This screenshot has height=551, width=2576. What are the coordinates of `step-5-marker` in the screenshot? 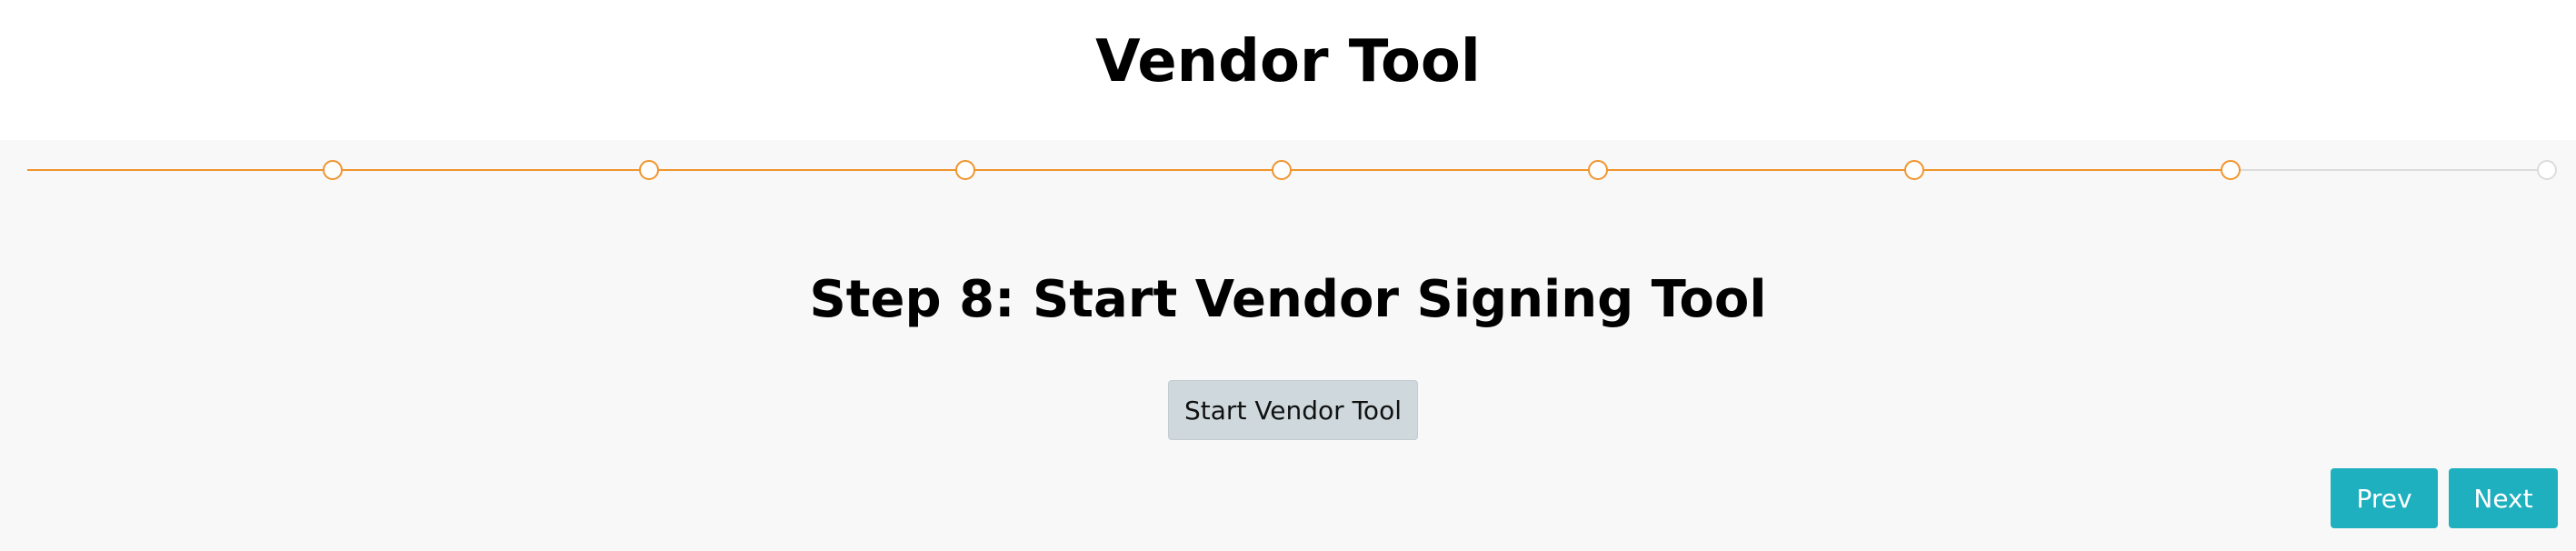 It's located at (1598, 170).